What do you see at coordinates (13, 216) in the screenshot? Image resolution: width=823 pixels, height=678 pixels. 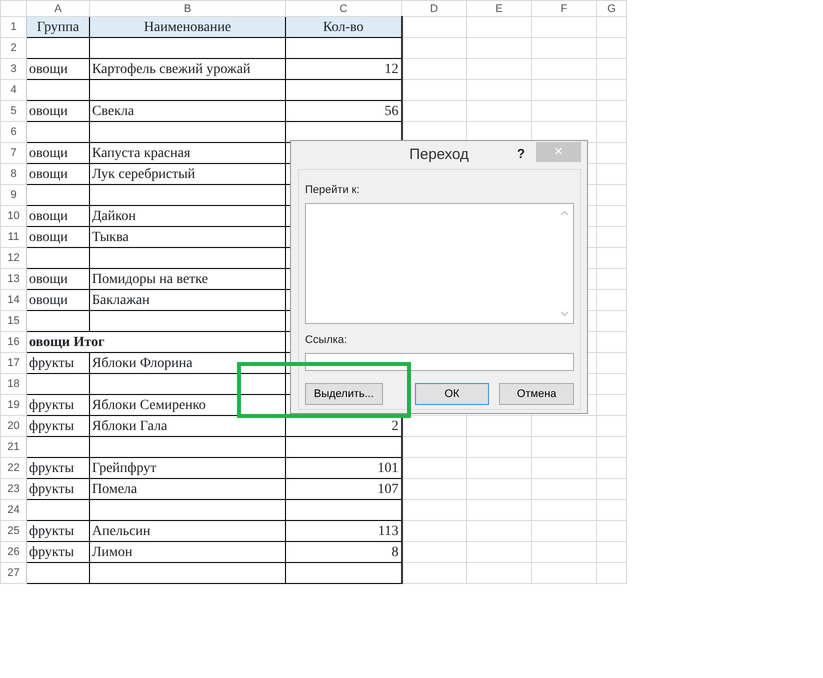 I see `row-header: 10` at bounding box center [13, 216].